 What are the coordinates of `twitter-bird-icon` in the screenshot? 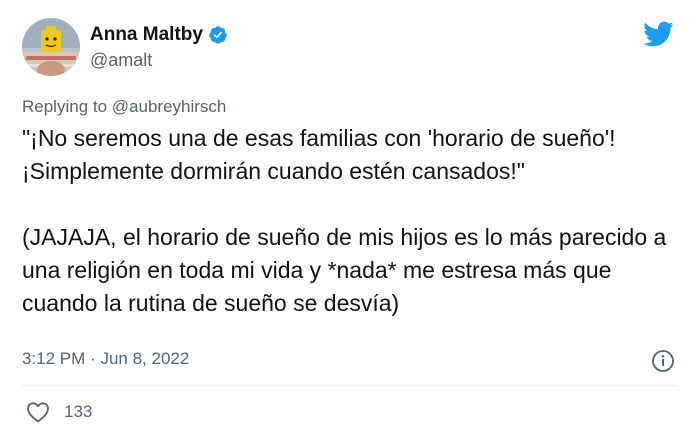 It's located at (658, 34).